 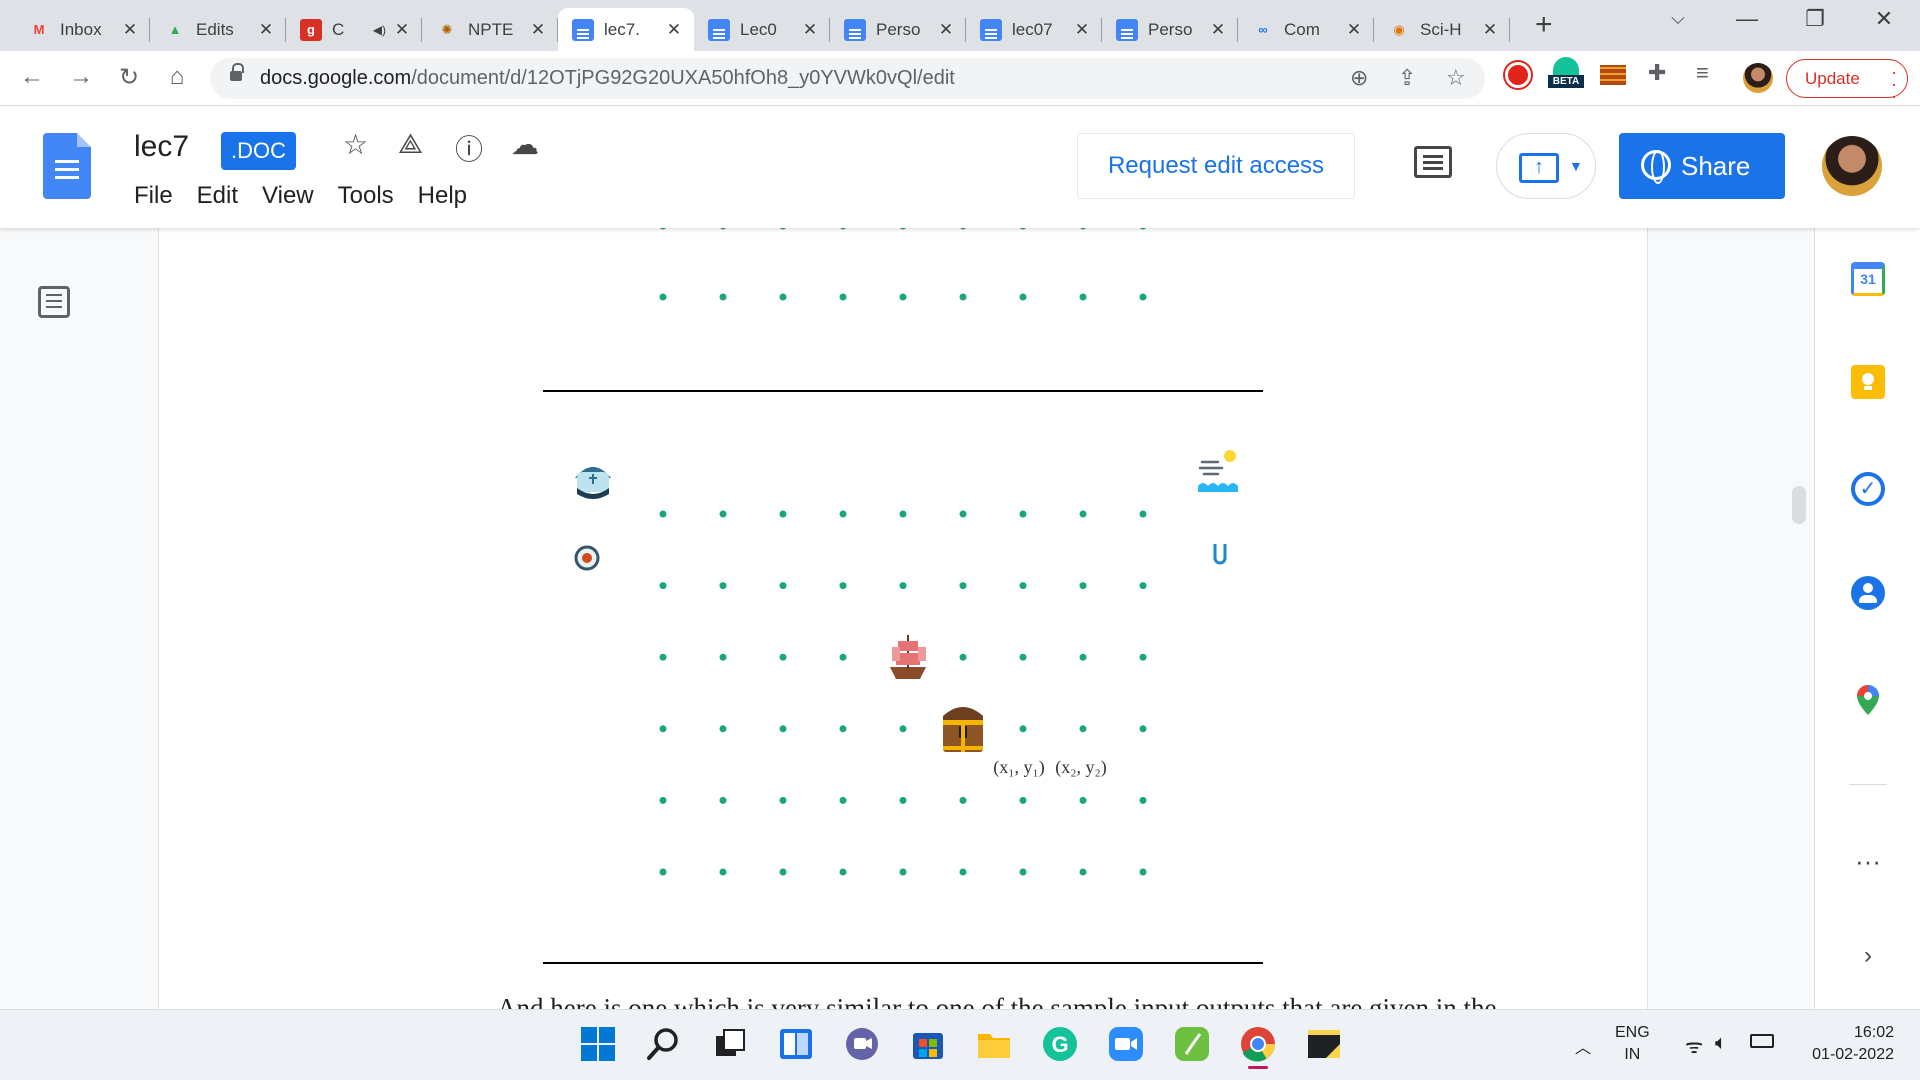 What do you see at coordinates (355, 144) in the screenshot?
I see `star-icon: ☆` at bounding box center [355, 144].